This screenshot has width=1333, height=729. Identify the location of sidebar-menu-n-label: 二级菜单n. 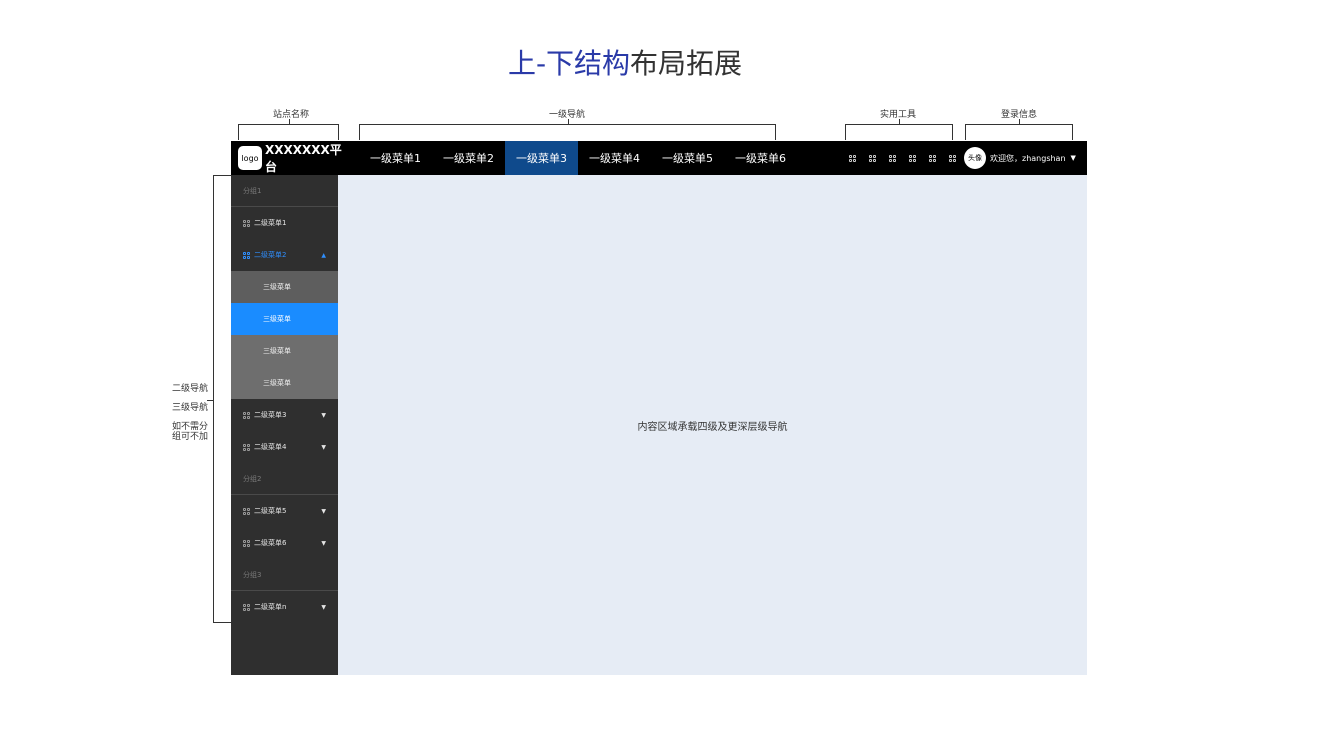
(270, 607).